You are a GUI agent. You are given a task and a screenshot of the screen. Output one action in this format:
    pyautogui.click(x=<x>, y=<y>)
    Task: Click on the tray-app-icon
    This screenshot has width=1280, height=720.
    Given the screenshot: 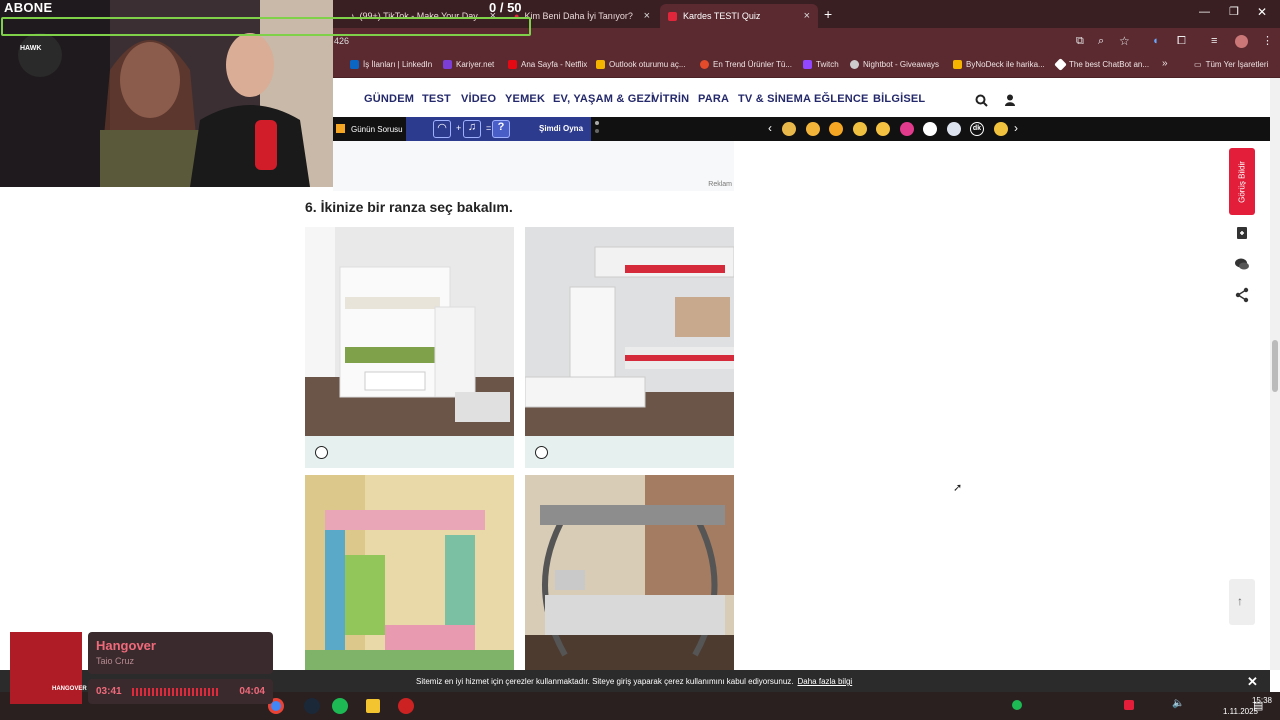 What is the action you would take?
    pyautogui.click(x=1129, y=705)
    